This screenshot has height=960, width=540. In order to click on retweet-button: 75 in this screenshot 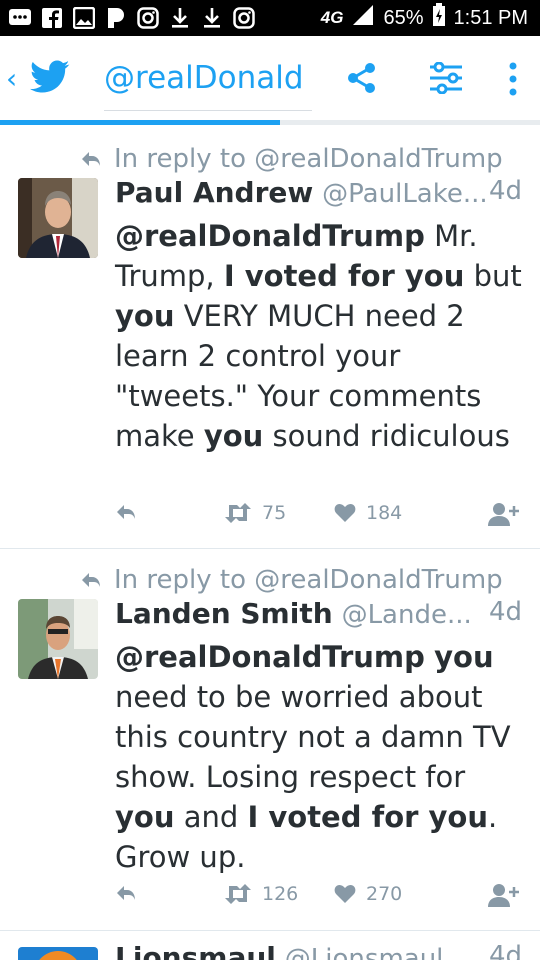, I will do `click(255, 513)`.